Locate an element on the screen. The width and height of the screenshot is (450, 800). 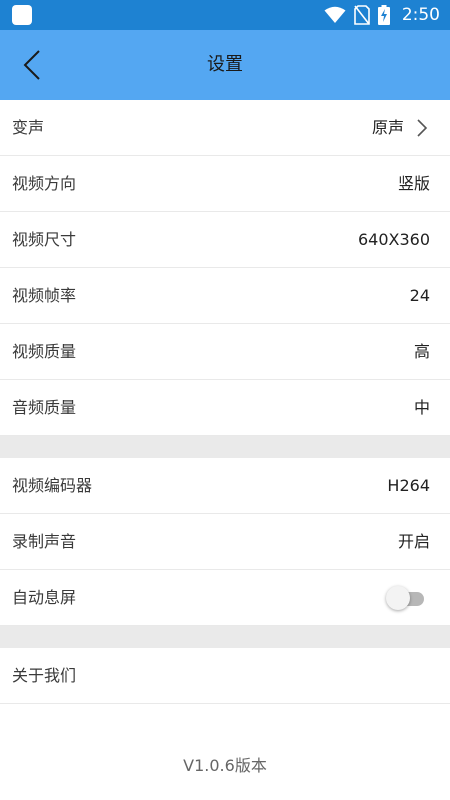
no-sim-icon is located at coordinates (362, 15).